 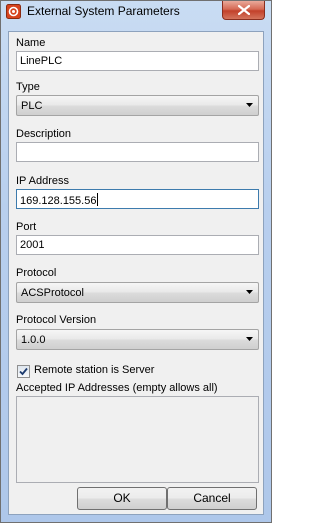 What do you see at coordinates (122, 498) in the screenshot?
I see `ok-button: OK` at bounding box center [122, 498].